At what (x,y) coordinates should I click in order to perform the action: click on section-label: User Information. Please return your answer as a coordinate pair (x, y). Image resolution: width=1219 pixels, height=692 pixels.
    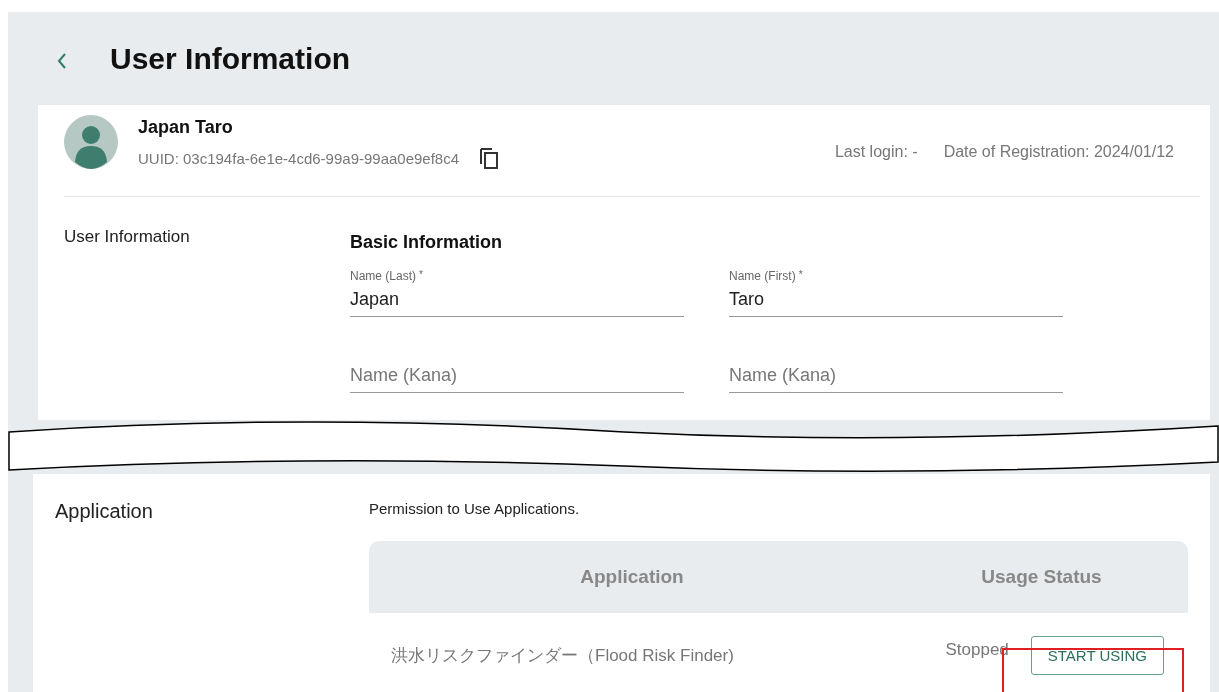
    Looking at the image, I should click on (127, 237).